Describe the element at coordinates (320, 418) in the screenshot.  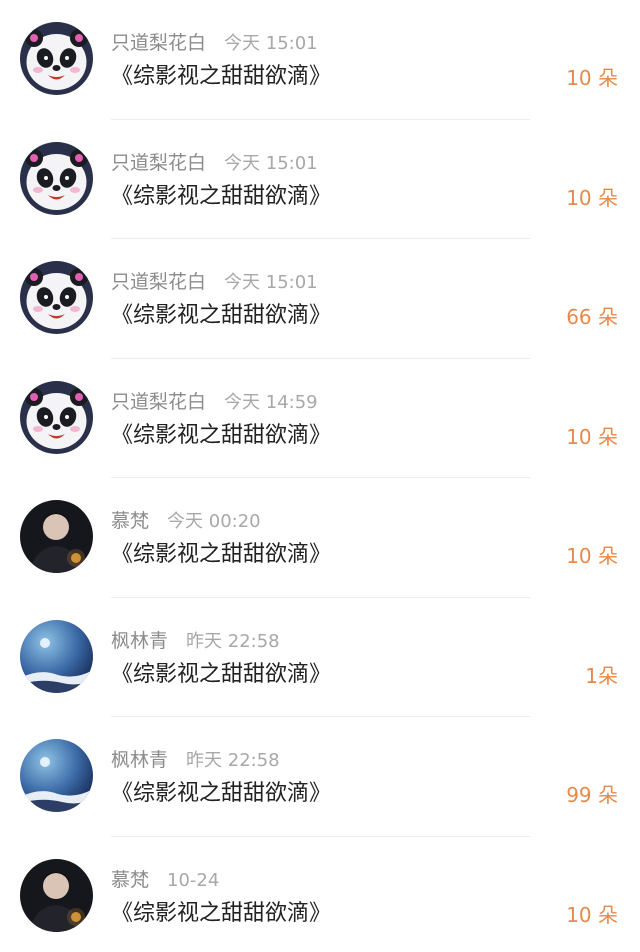
I see `list-item: 只道梨花白 今天 14:59 《综影视之甜甜欲滴》 10 朵` at that location.